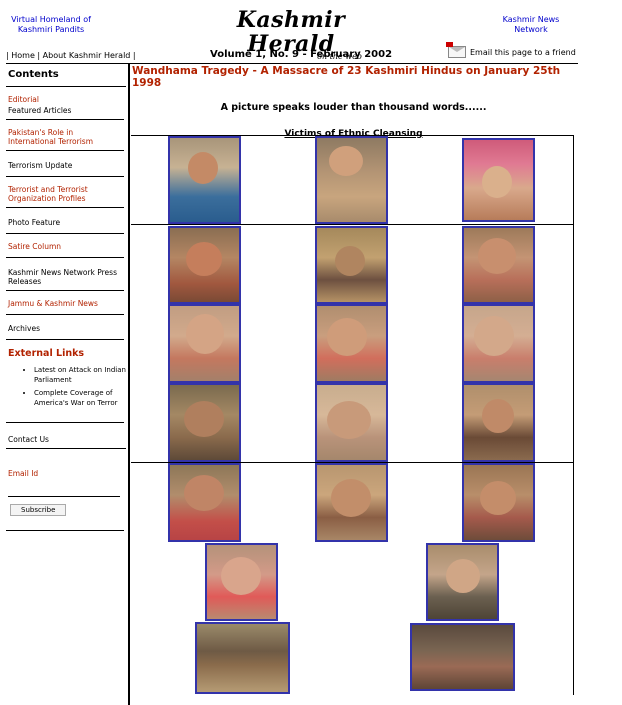  I want to click on sidebar-item-knn-press: Kashmir News Network Press Releases, so click(65, 274).